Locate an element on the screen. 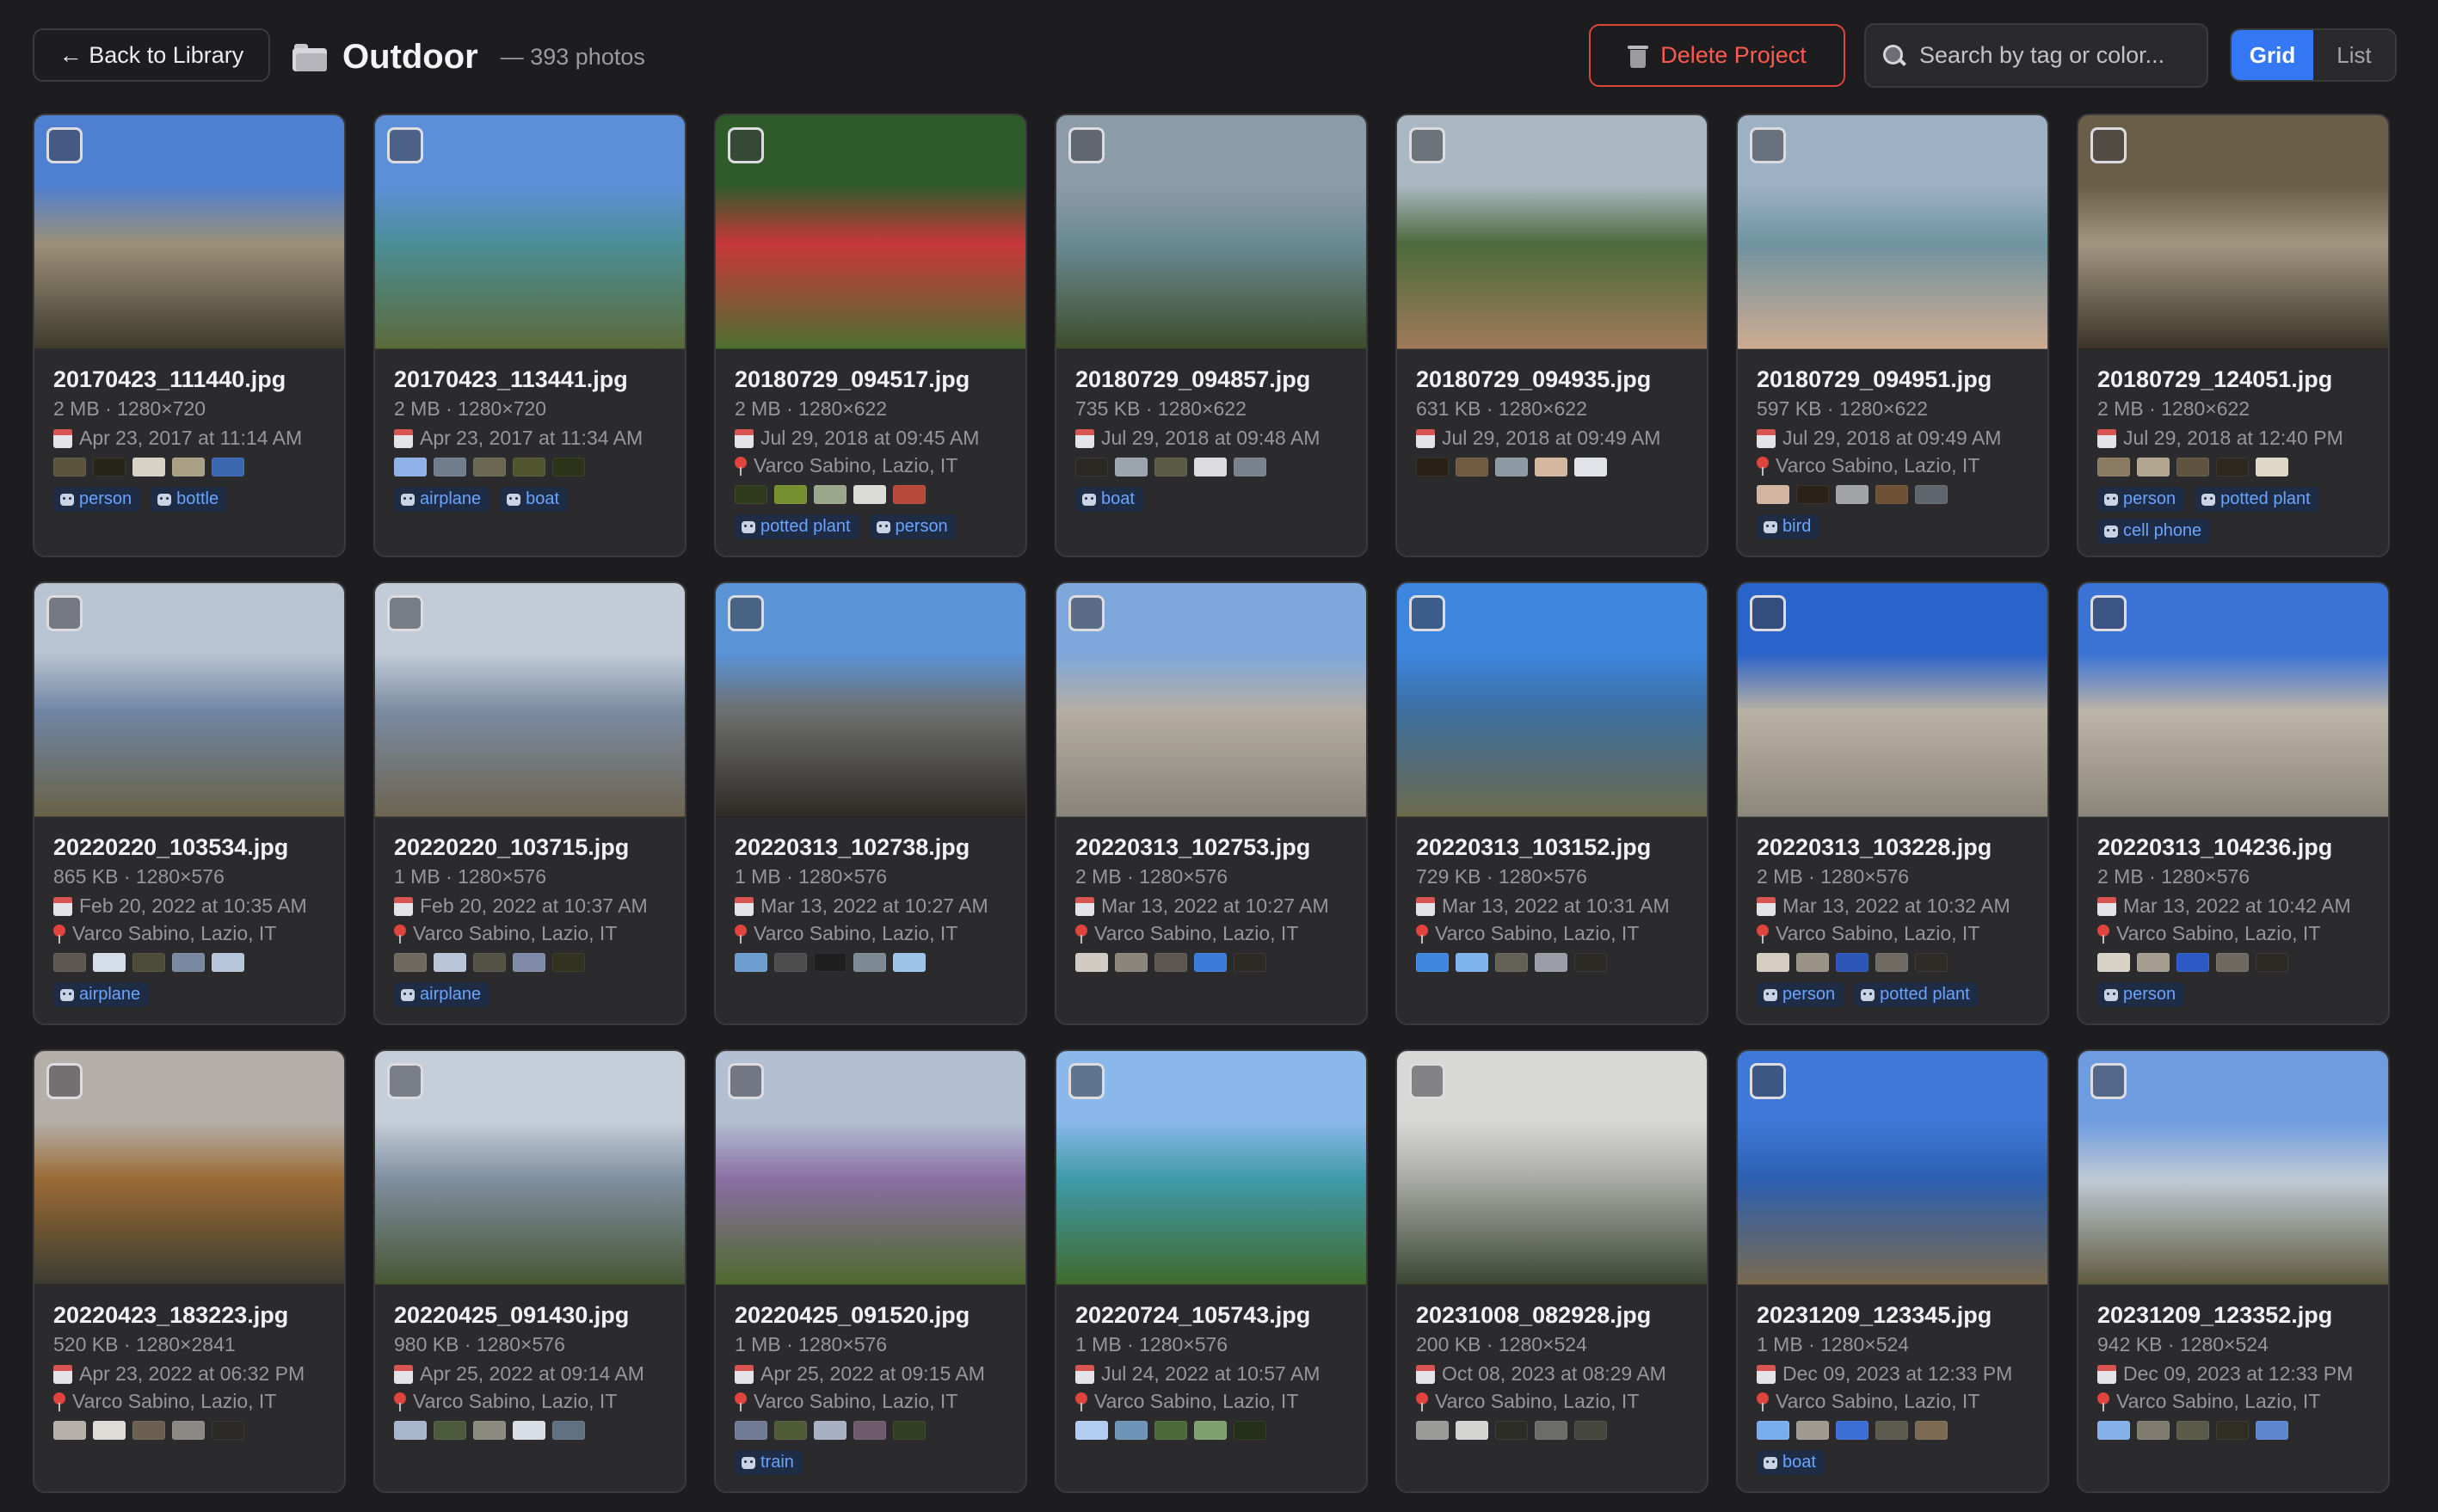  search-input is located at coordinates (2057, 56).